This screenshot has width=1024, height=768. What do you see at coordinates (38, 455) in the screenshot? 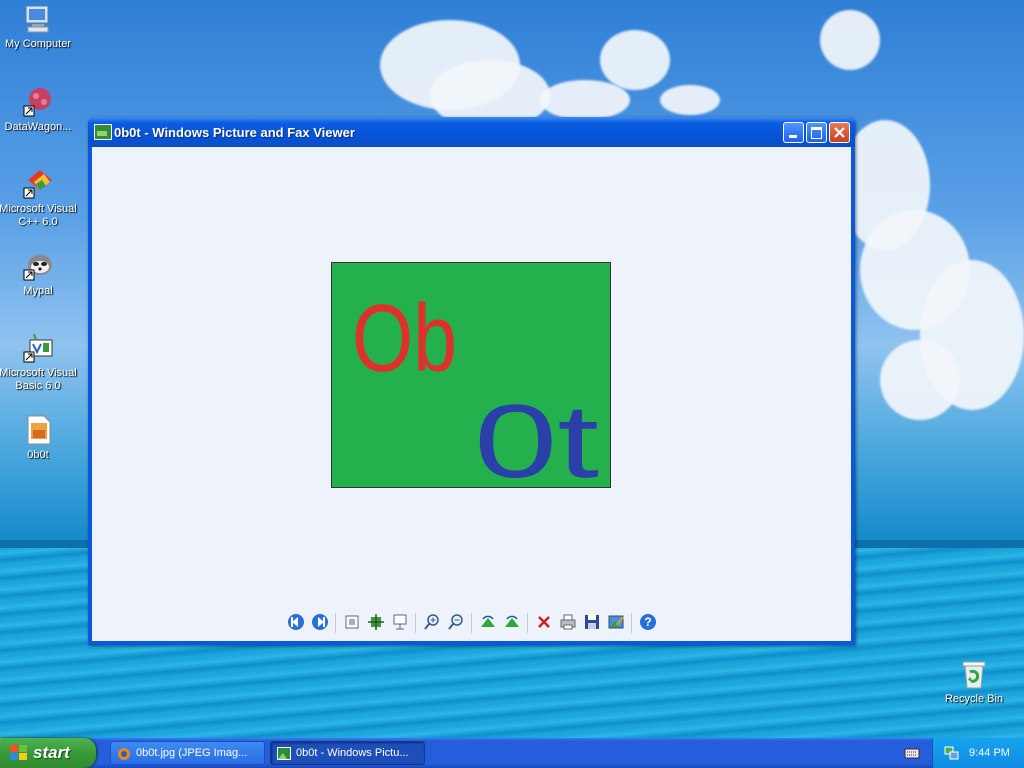
I see `desktop-icon-label: 0b0t` at bounding box center [38, 455].